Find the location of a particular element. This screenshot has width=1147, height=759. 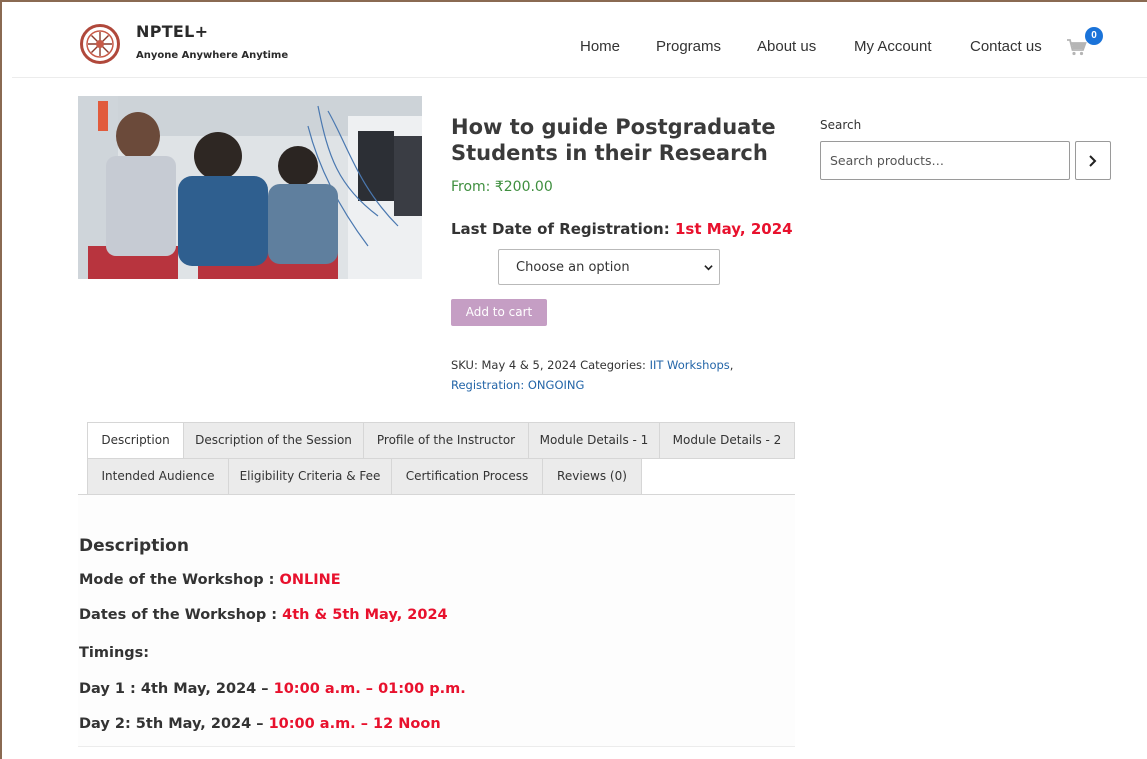

mode-of-workshop: Mode of the Workshop : ONLINE is located at coordinates (210, 580).